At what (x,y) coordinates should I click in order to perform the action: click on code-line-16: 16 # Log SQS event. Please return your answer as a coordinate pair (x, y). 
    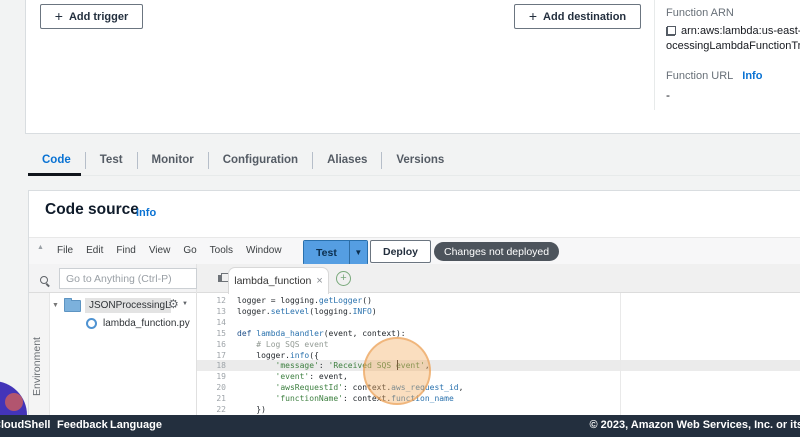
    Looking at the image, I should click on (262, 344).